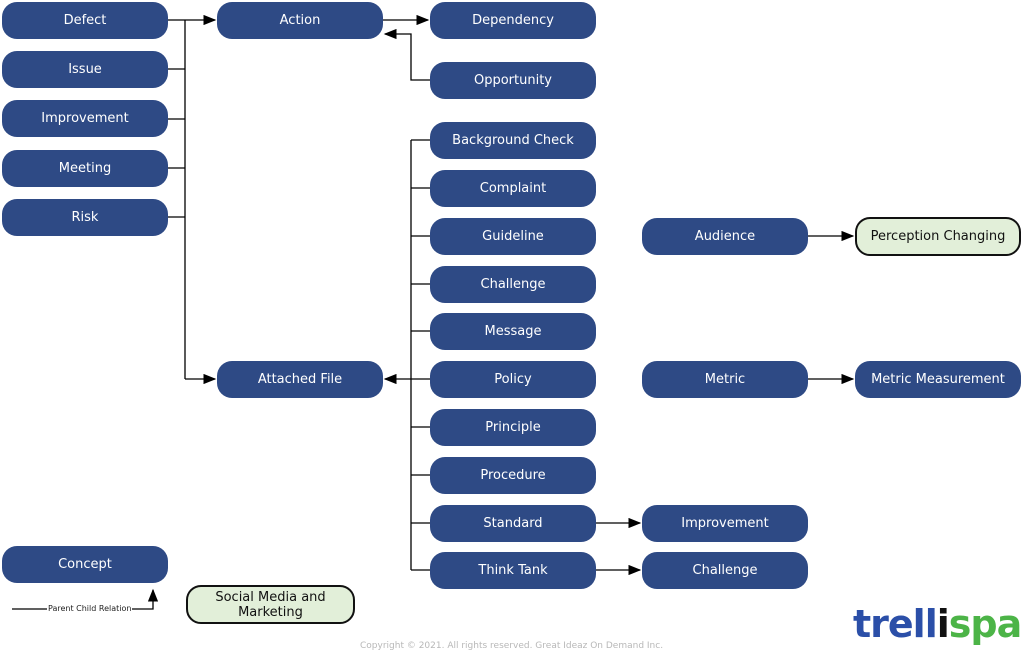 Image resolution: width=1024 pixels, height=660 pixels. Describe the element at coordinates (943, 624) in the screenshot. I see `logo-part2: i` at that location.